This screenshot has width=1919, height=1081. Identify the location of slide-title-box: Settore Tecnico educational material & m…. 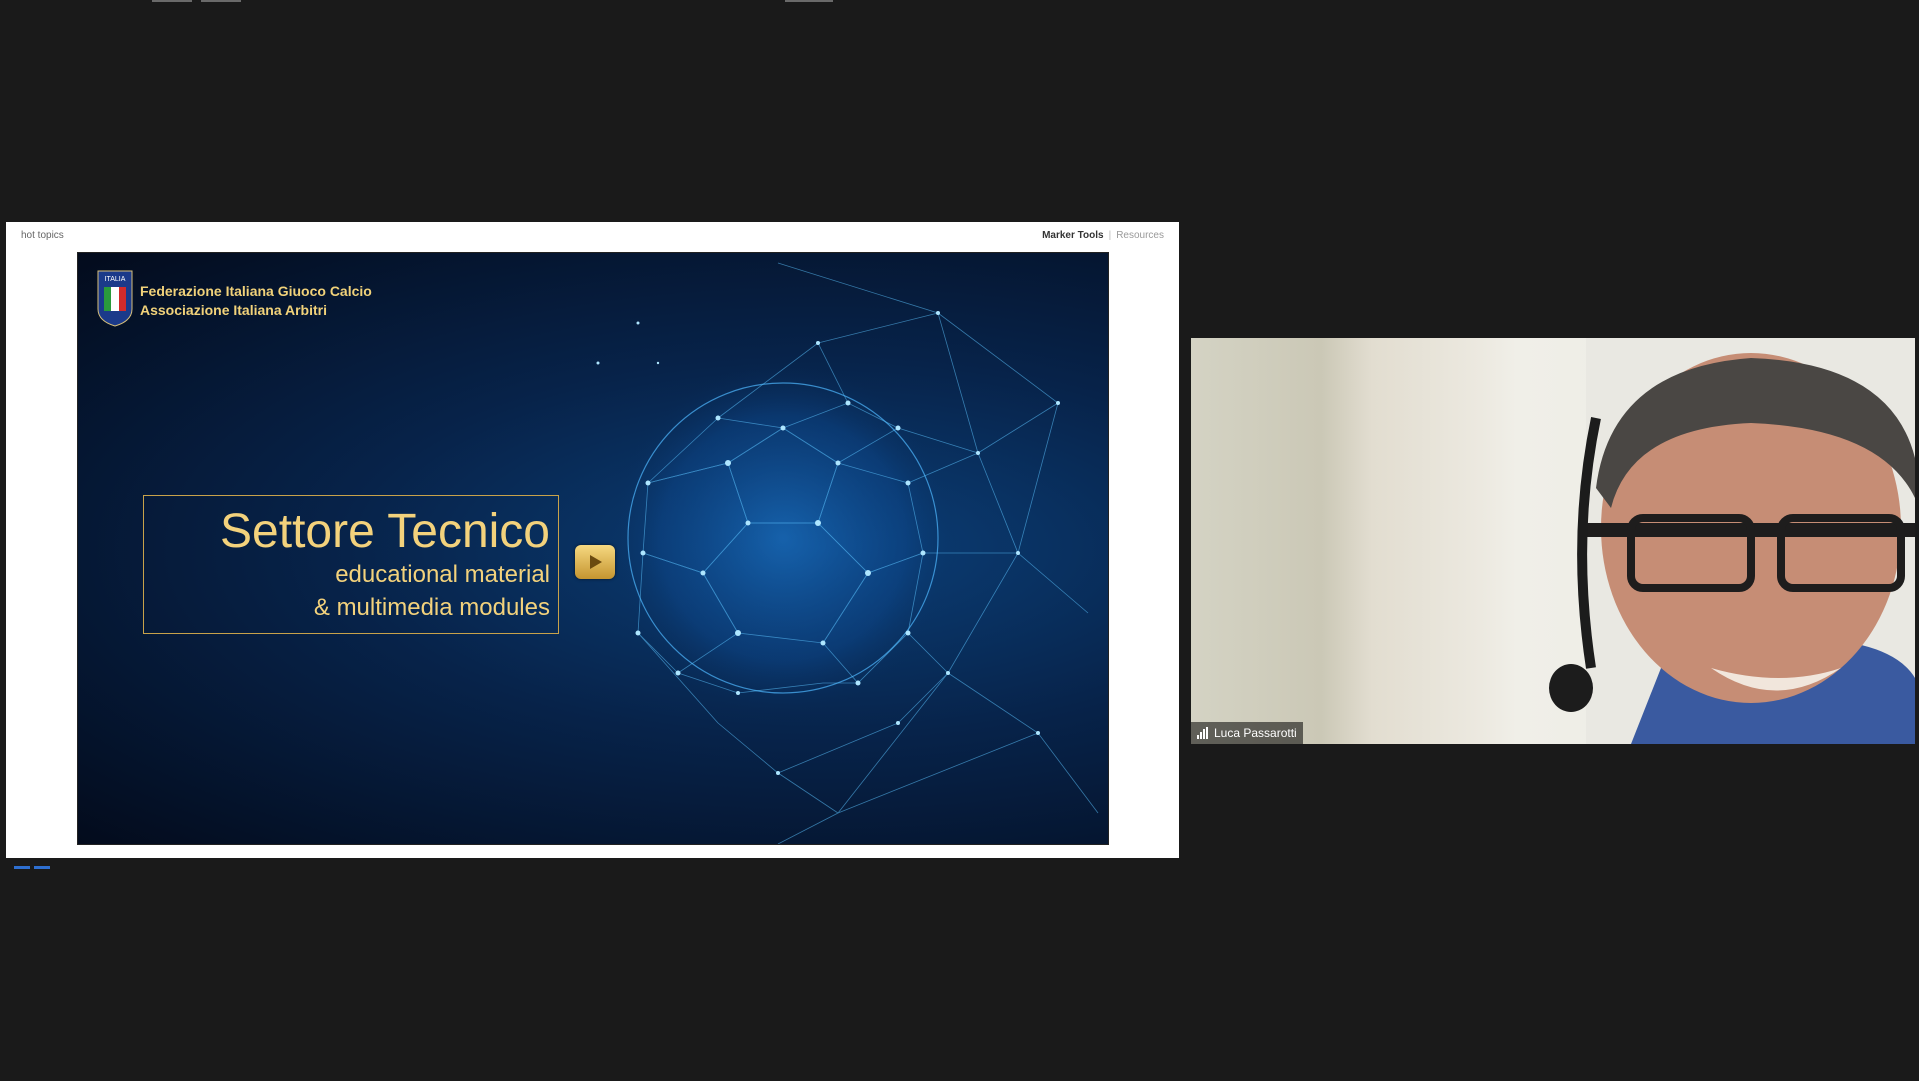
(351, 564).